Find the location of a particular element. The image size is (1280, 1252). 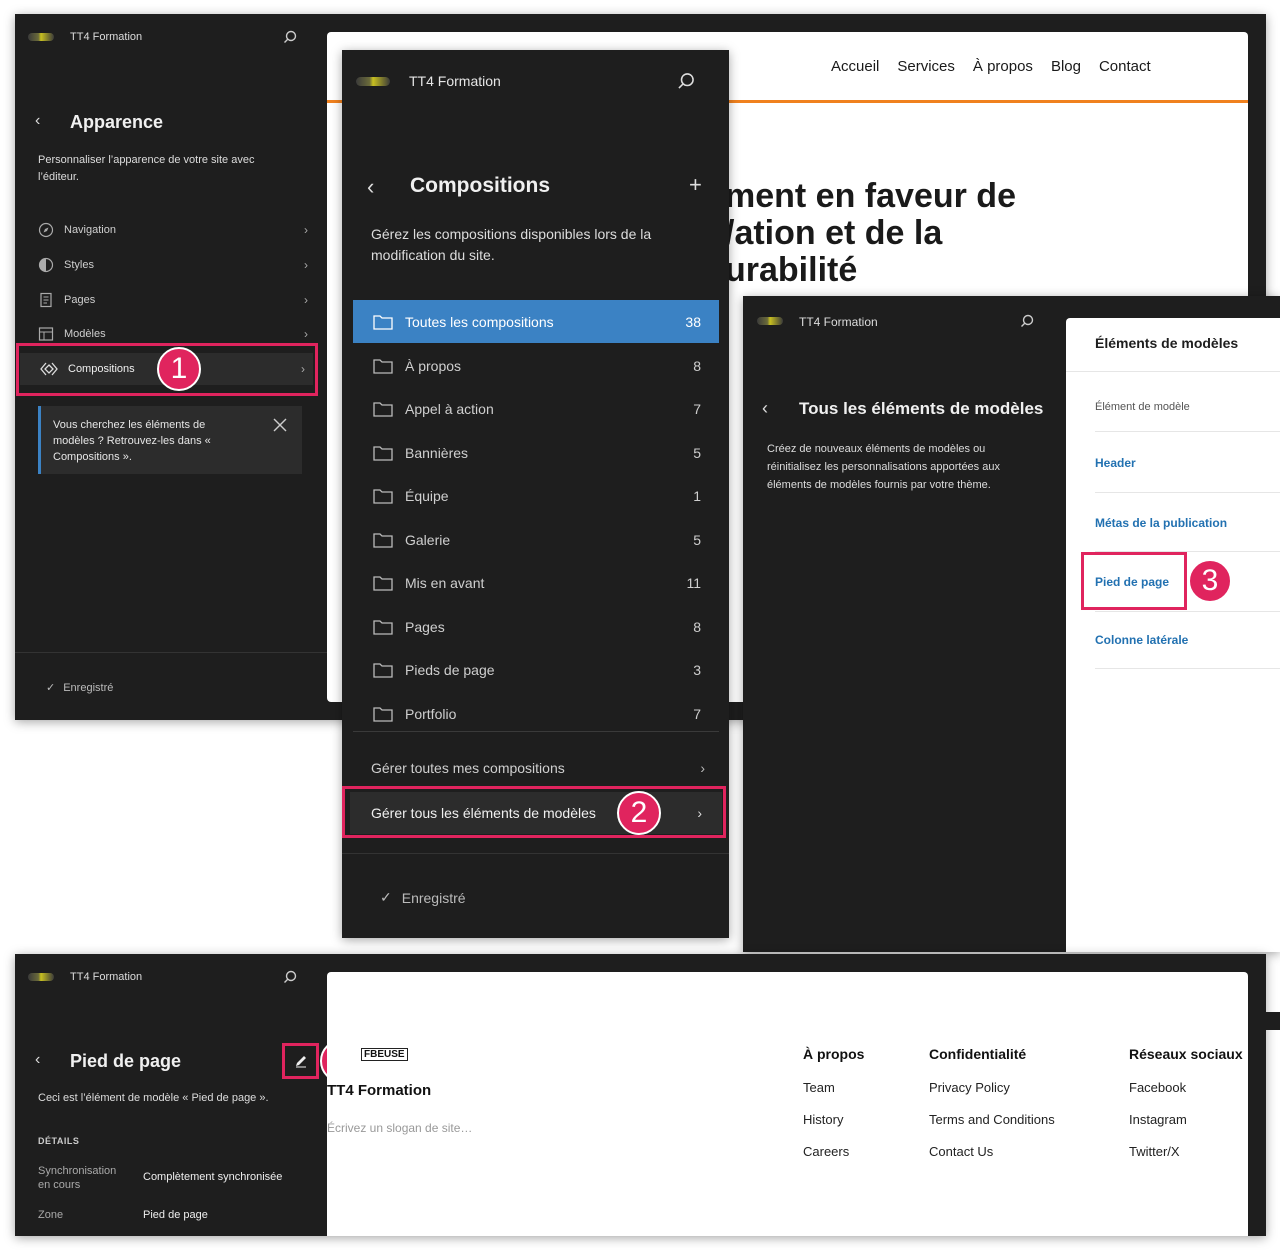

footer-column-about: À propos Team History Careers is located at coordinates (833, 1102).